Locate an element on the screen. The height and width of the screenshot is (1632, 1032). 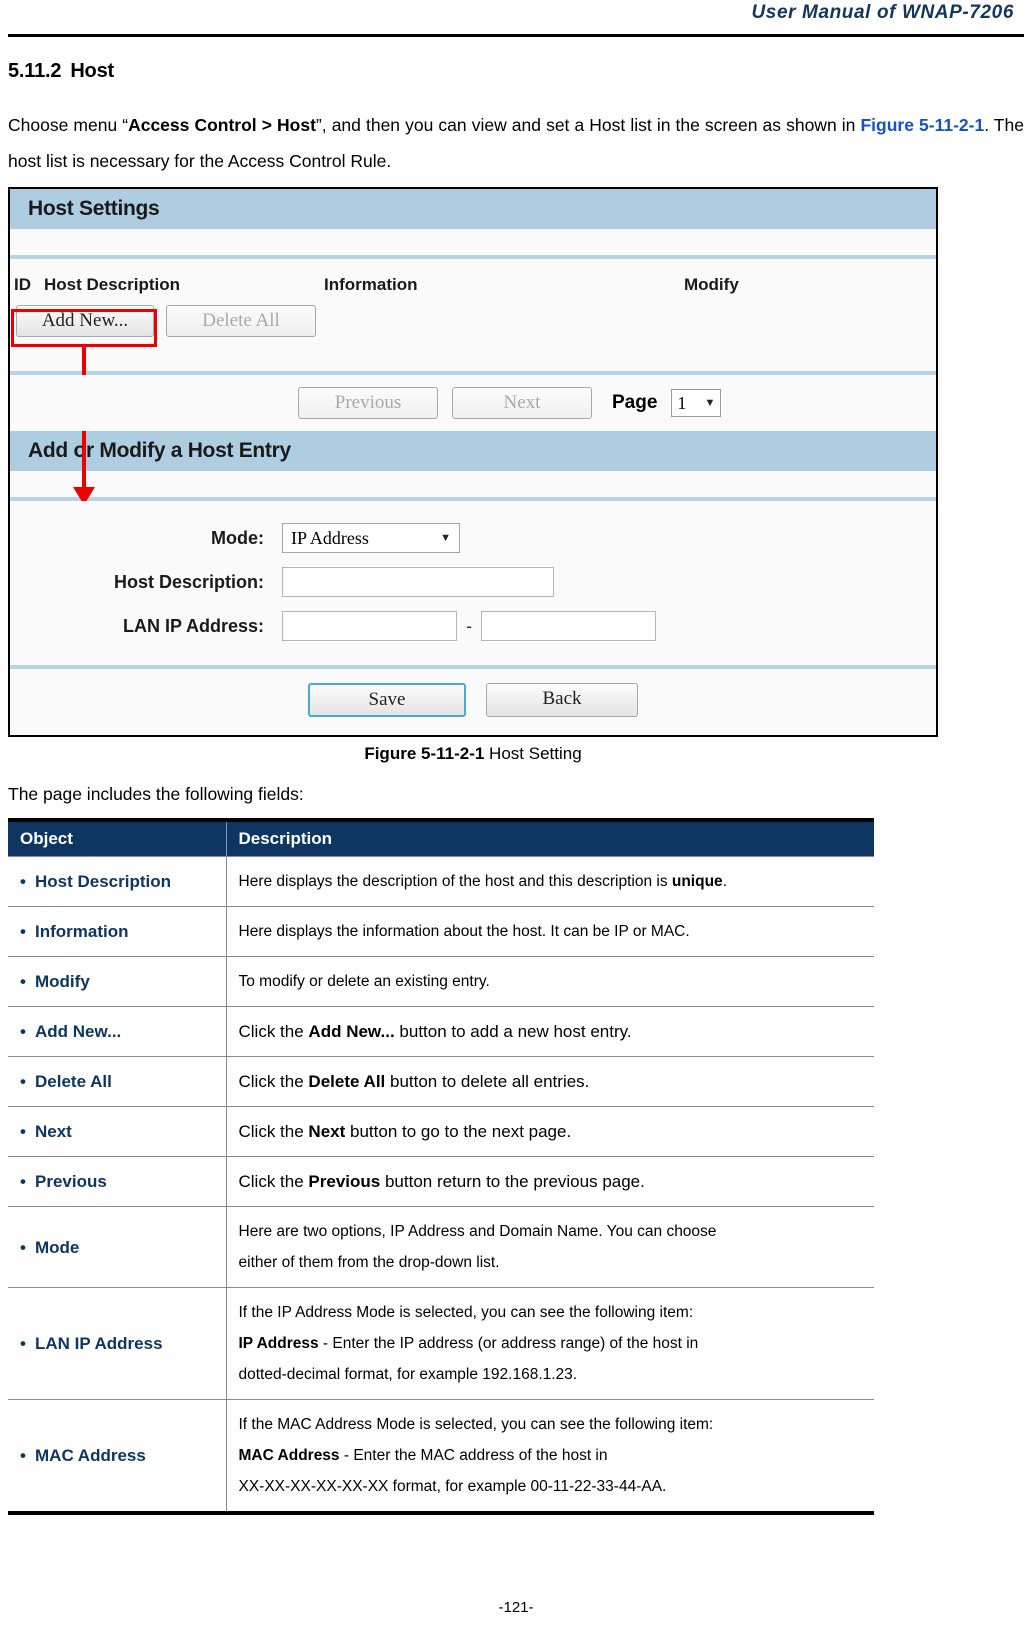
delete-all-button: Delete All is located at coordinates (241, 321).